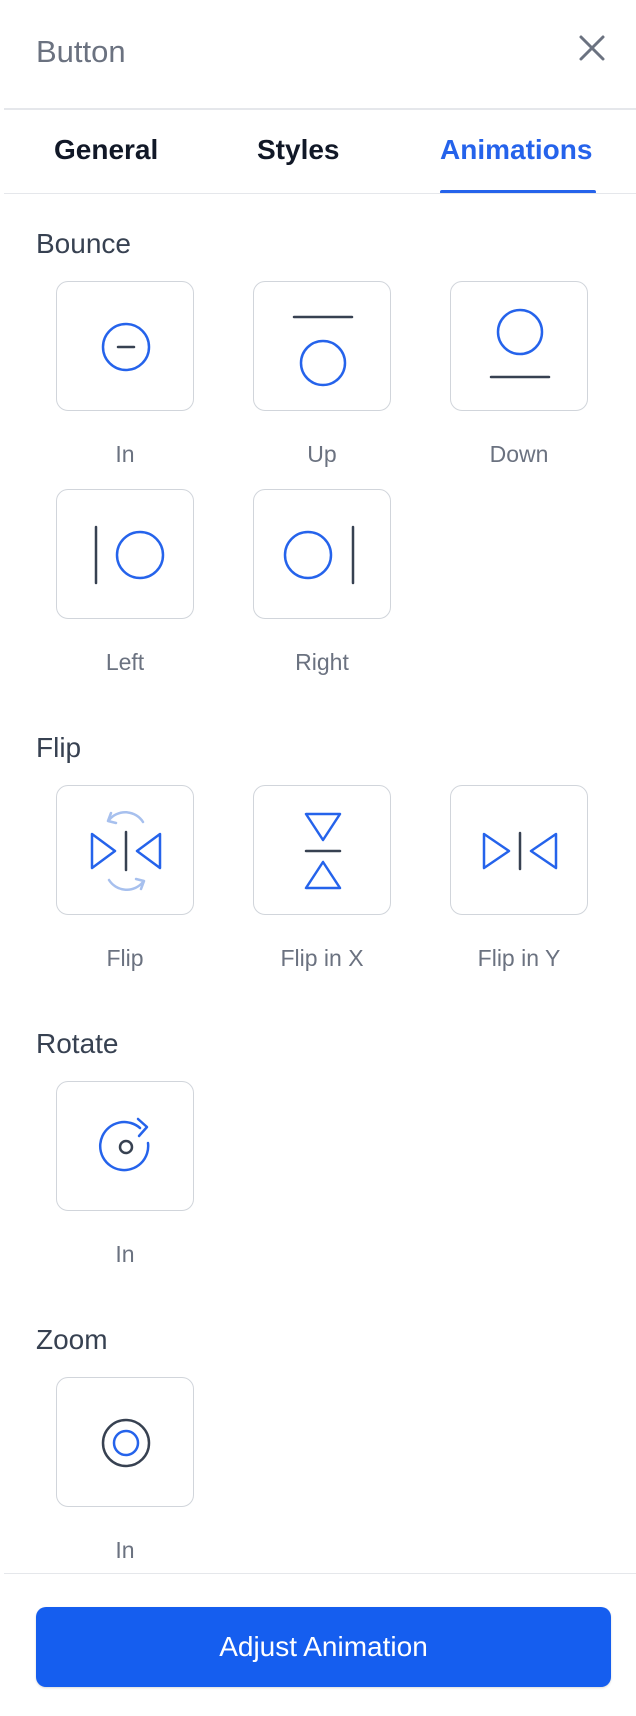 The height and width of the screenshot is (1716, 636). I want to click on animation-label: Flip in X, so click(322, 958).